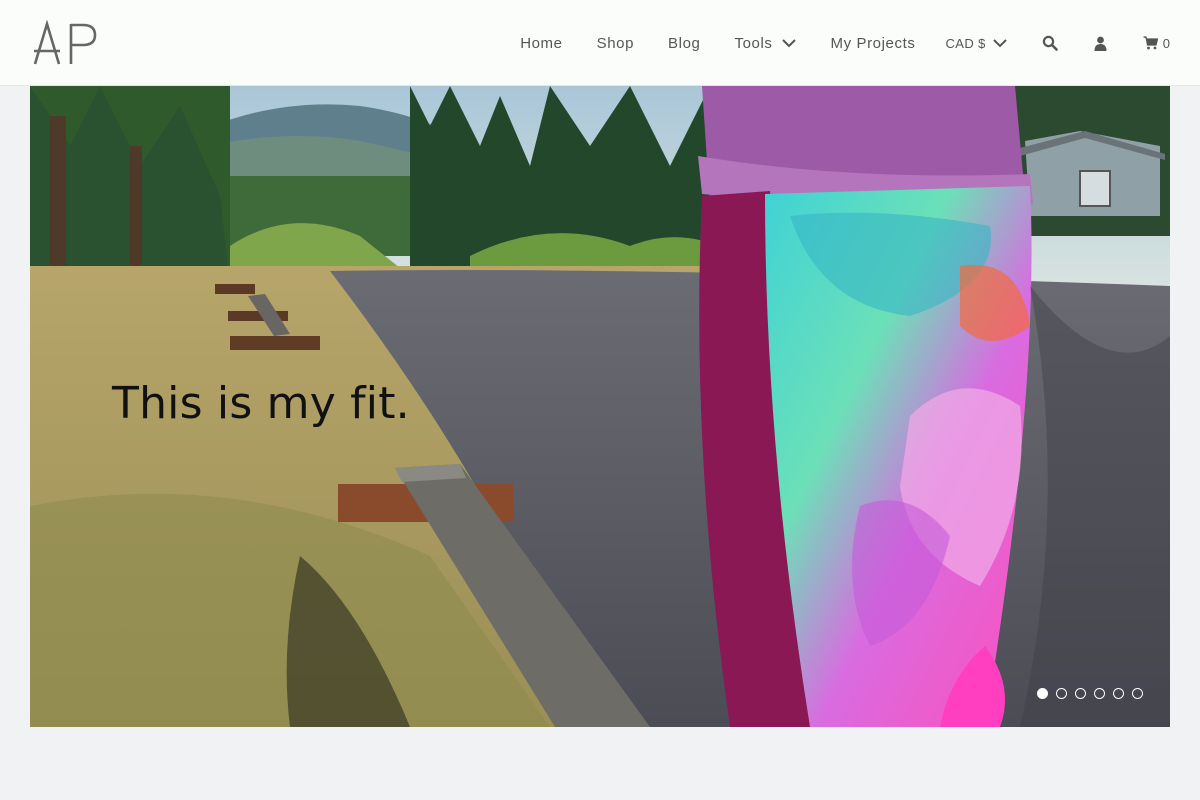 Image resolution: width=1200 pixels, height=800 pixels. I want to click on nav-blog-label: Blog, so click(684, 43).